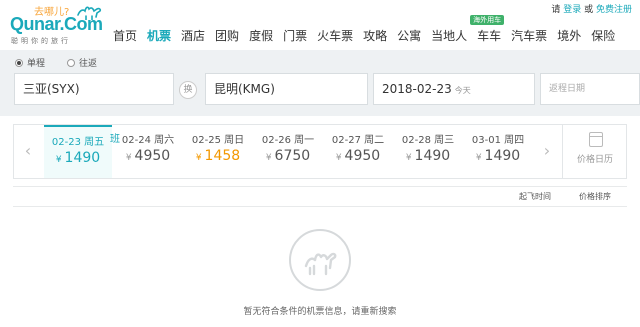  I want to click on departure-date-value: 2018-02-23, so click(417, 89).